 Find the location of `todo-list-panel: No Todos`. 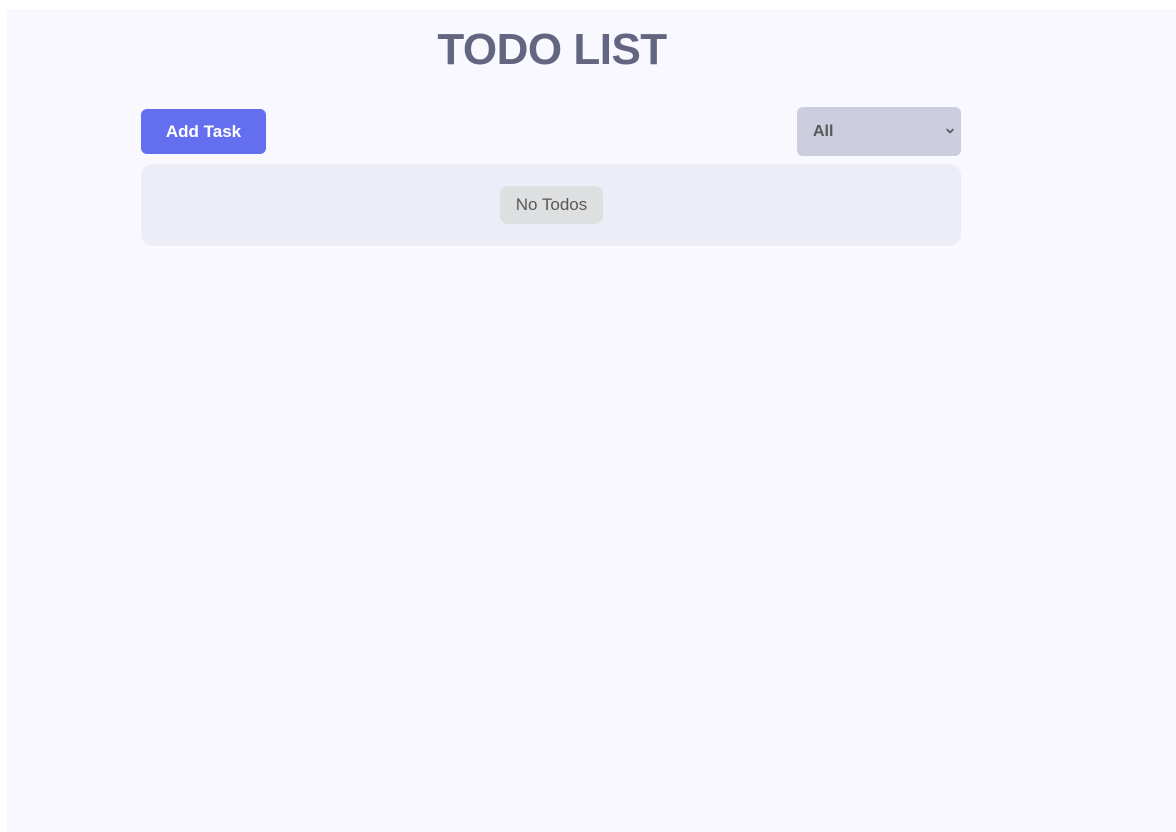

todo-list-panel: No Todos is located at coordinates (551, 205).